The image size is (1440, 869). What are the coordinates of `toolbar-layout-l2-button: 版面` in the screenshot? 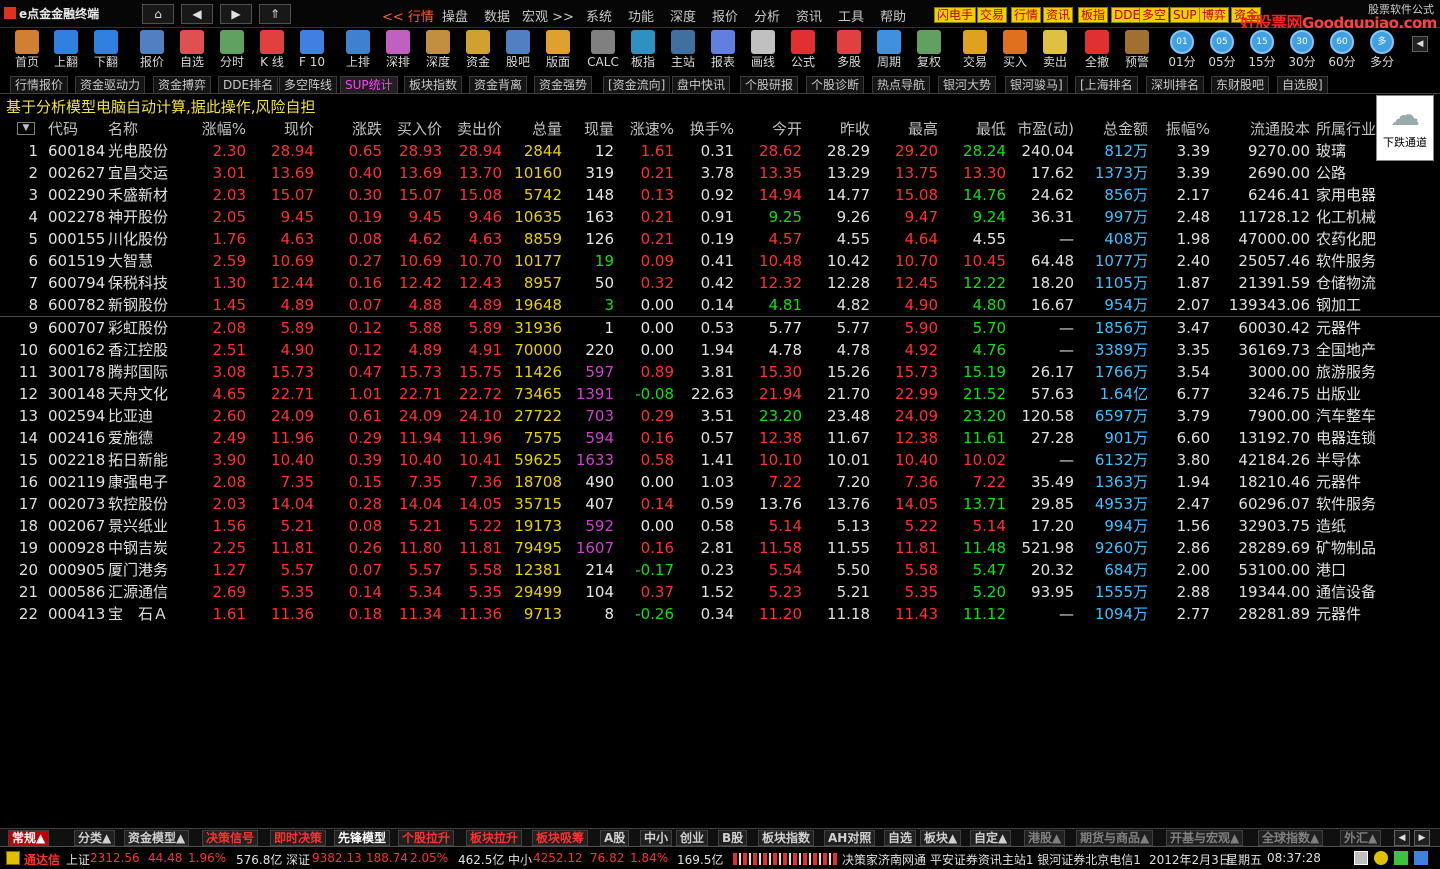 It's located at (558, 51).